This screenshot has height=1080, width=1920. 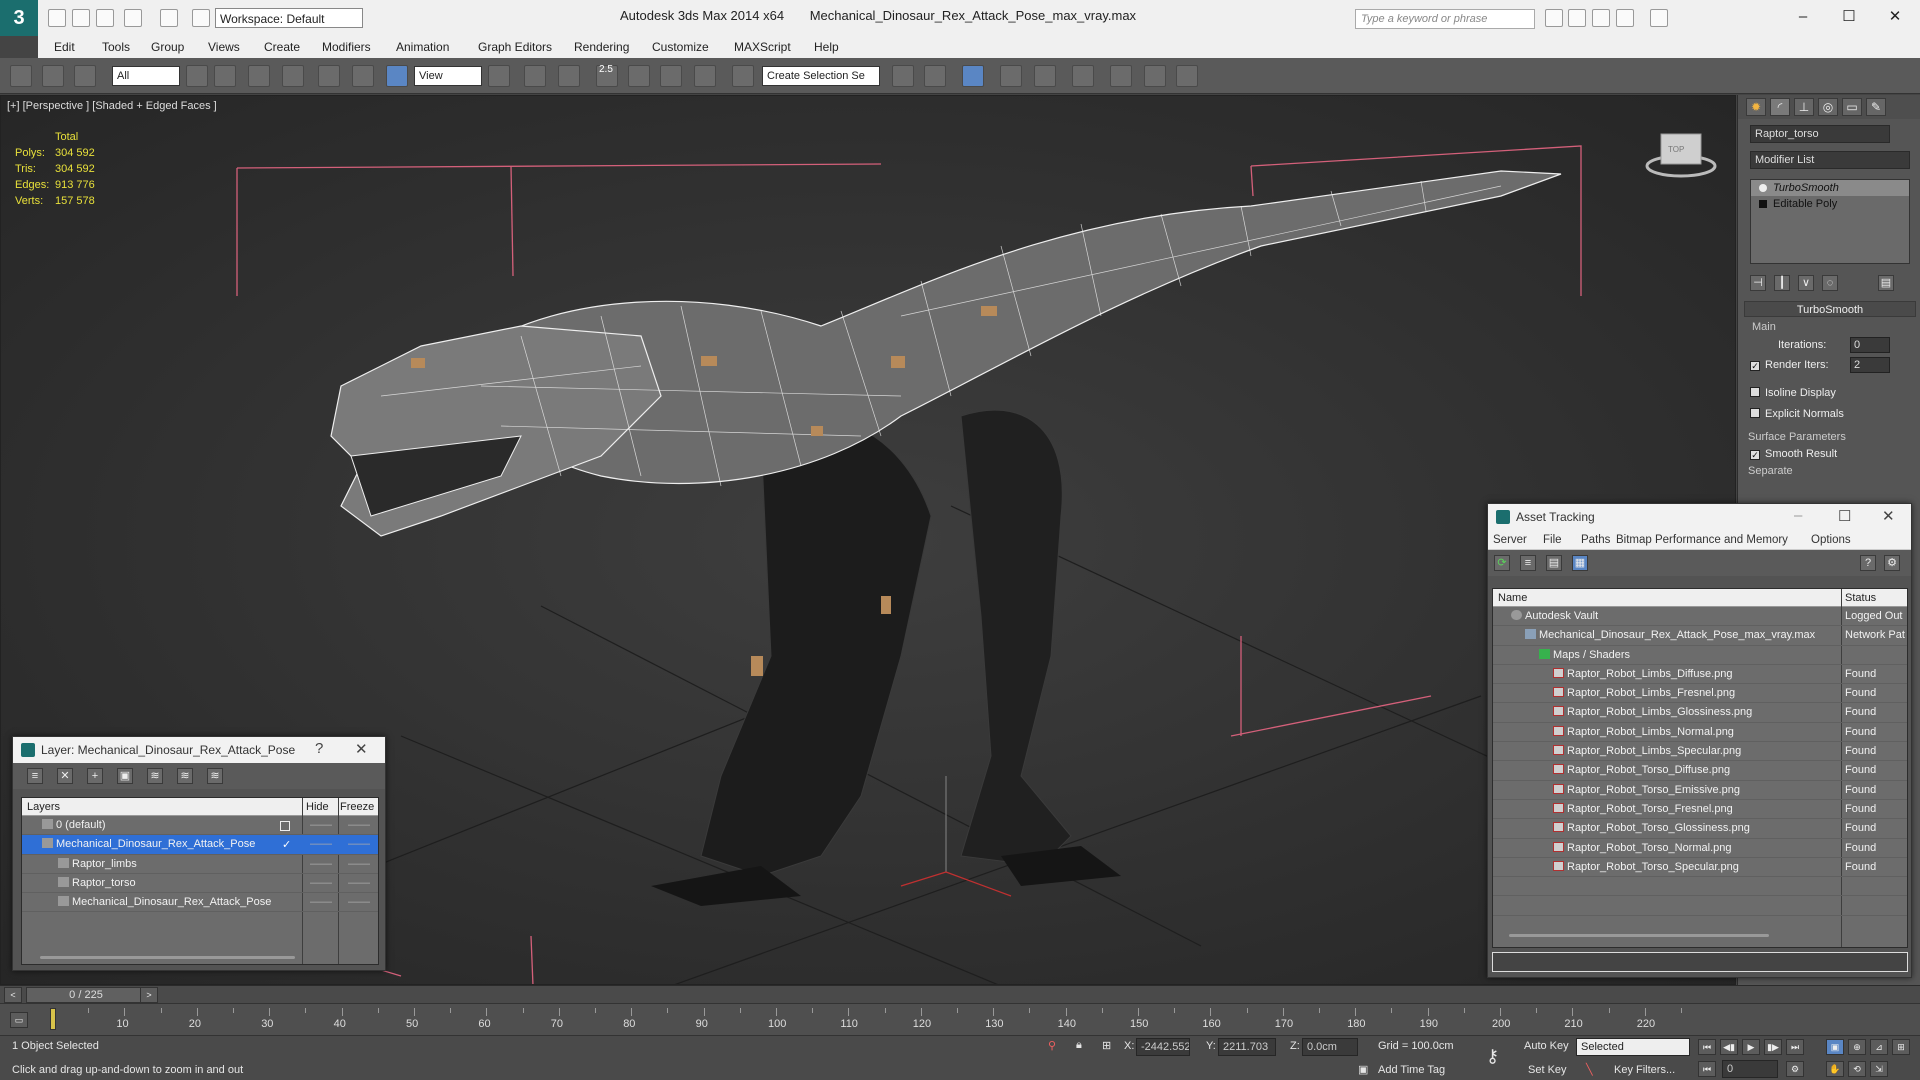 I want to click on current-frame-field: 0, so click(x=1750, y=1069).